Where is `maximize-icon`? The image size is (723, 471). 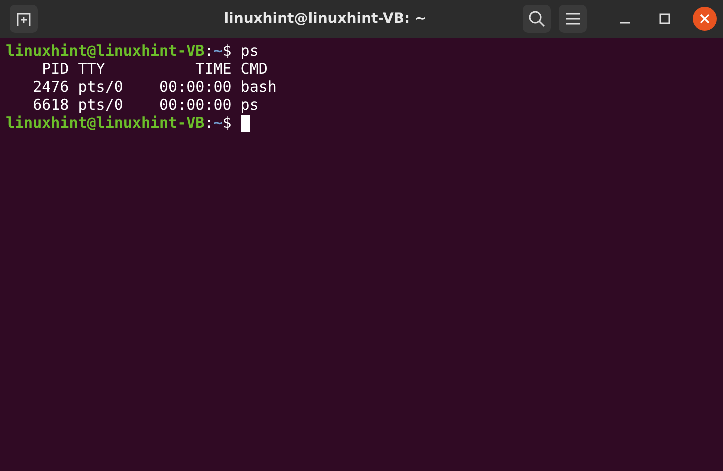
maximize-icon is located at coordinates (665, 19).